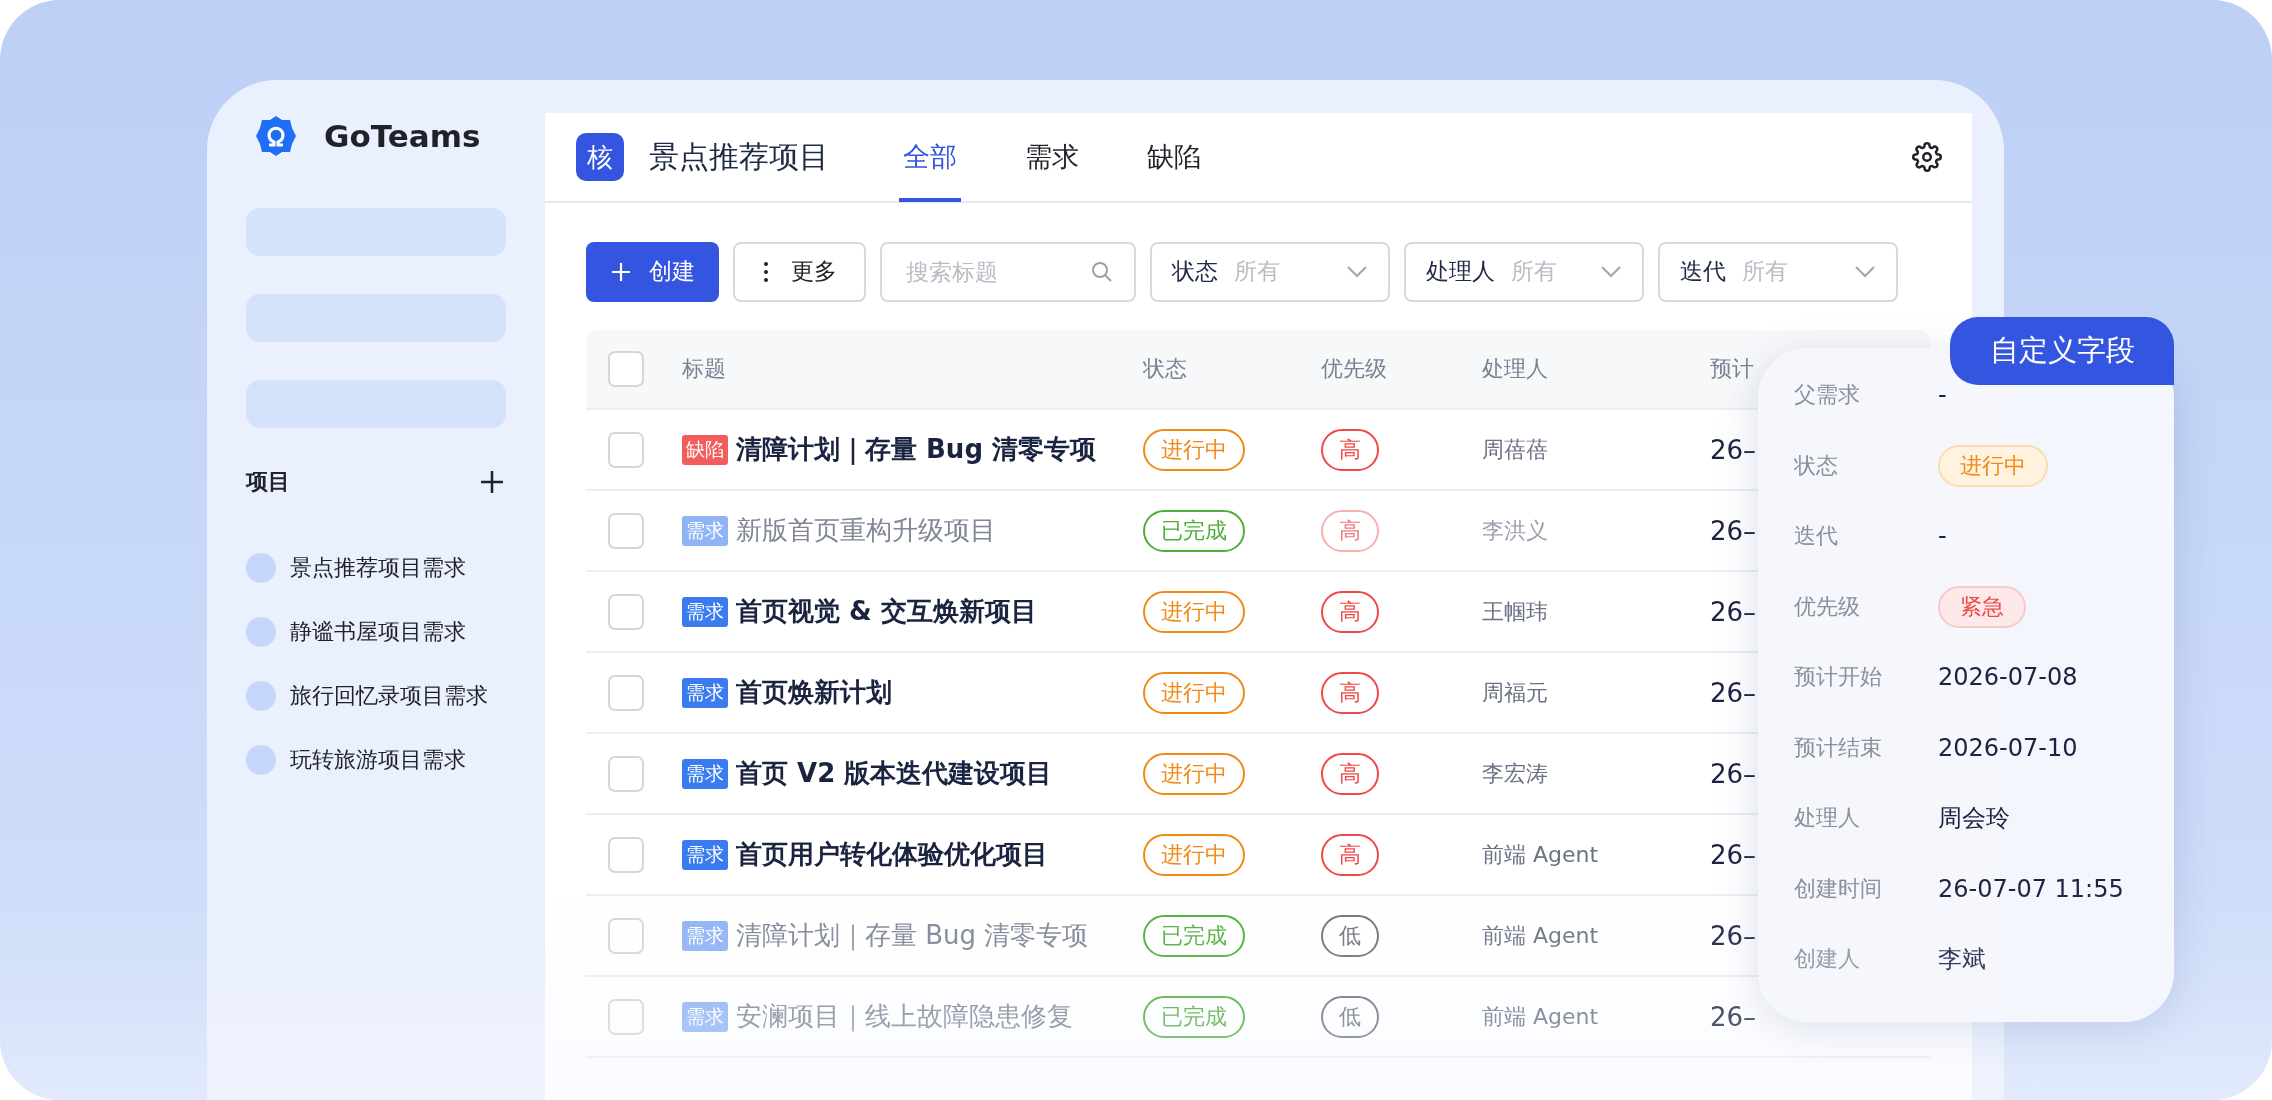 Image resolution: width=2272 pixels, height=1100 pixels. I want to click on settings-button, so click(1927, 157).